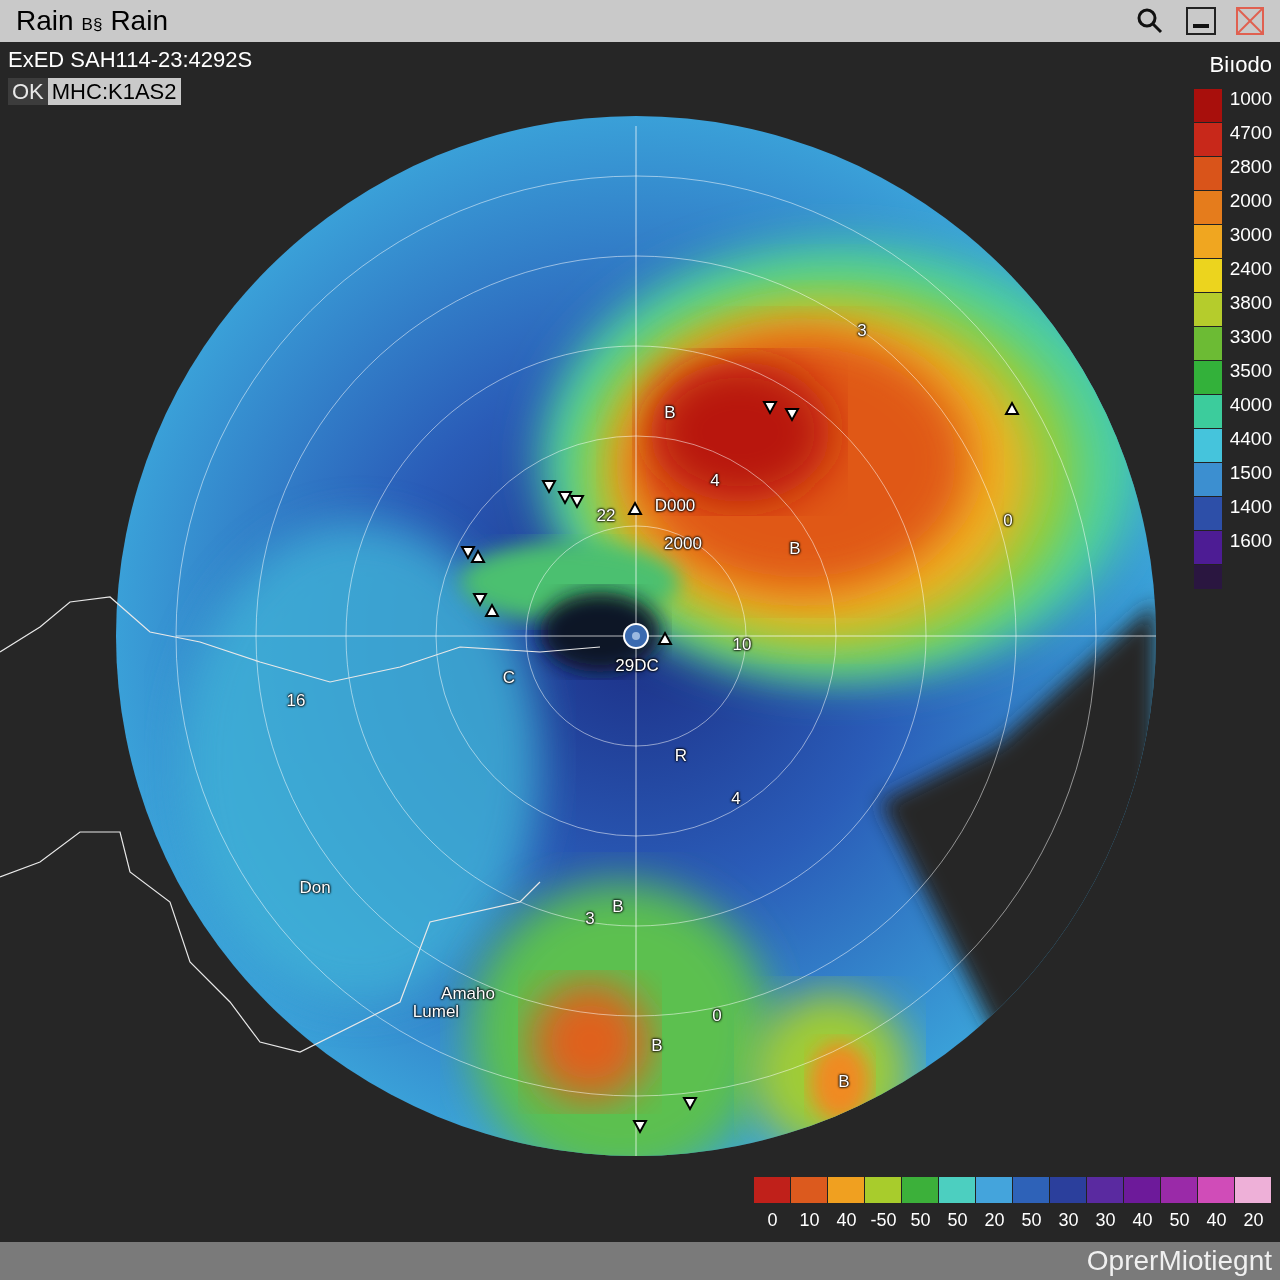  What do you see at coordinates (742, 644) in the screenshot?
I see `map-label: 10` at bounding box center [742, 644].